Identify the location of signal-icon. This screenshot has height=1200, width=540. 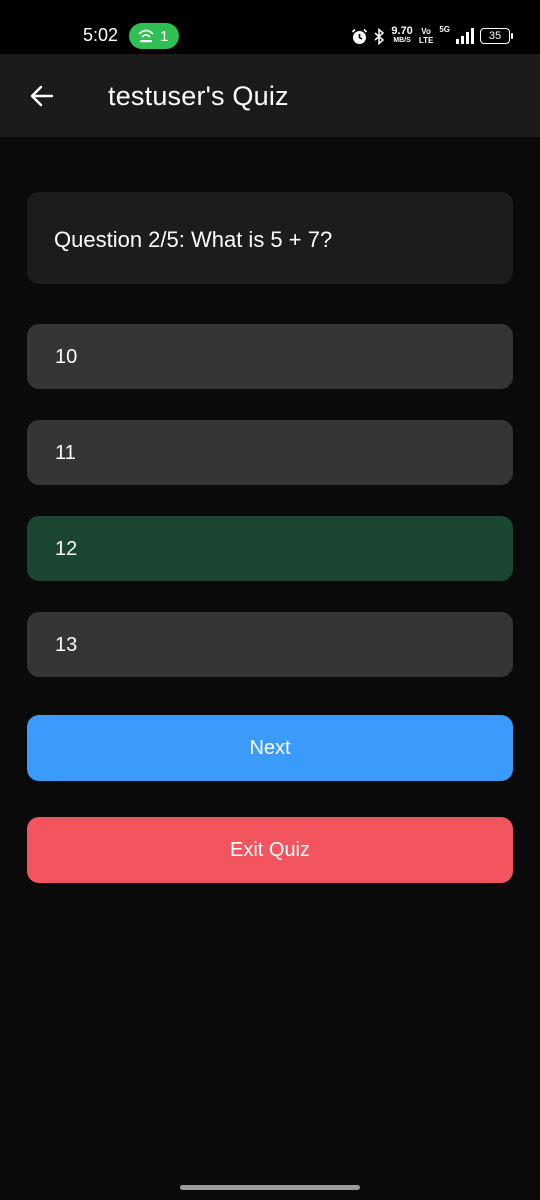
(465, 36).